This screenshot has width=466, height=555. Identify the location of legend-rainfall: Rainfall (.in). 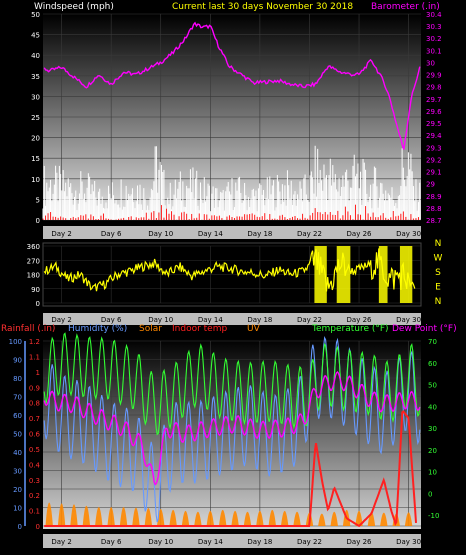
(28, 329).